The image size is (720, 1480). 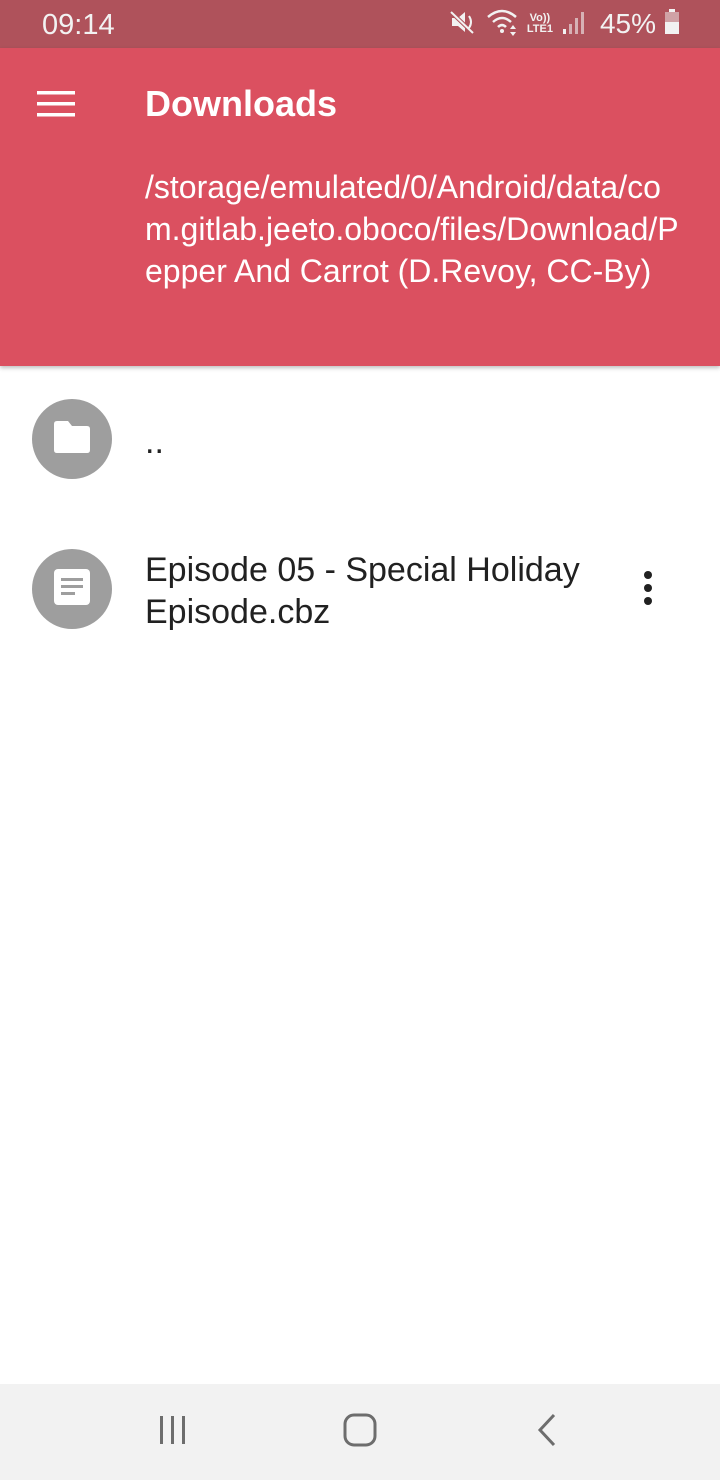 What do you see at coordinates (502, 24) in the screenshot?
I see `wifi-icon` at bounding box center [502, 24].